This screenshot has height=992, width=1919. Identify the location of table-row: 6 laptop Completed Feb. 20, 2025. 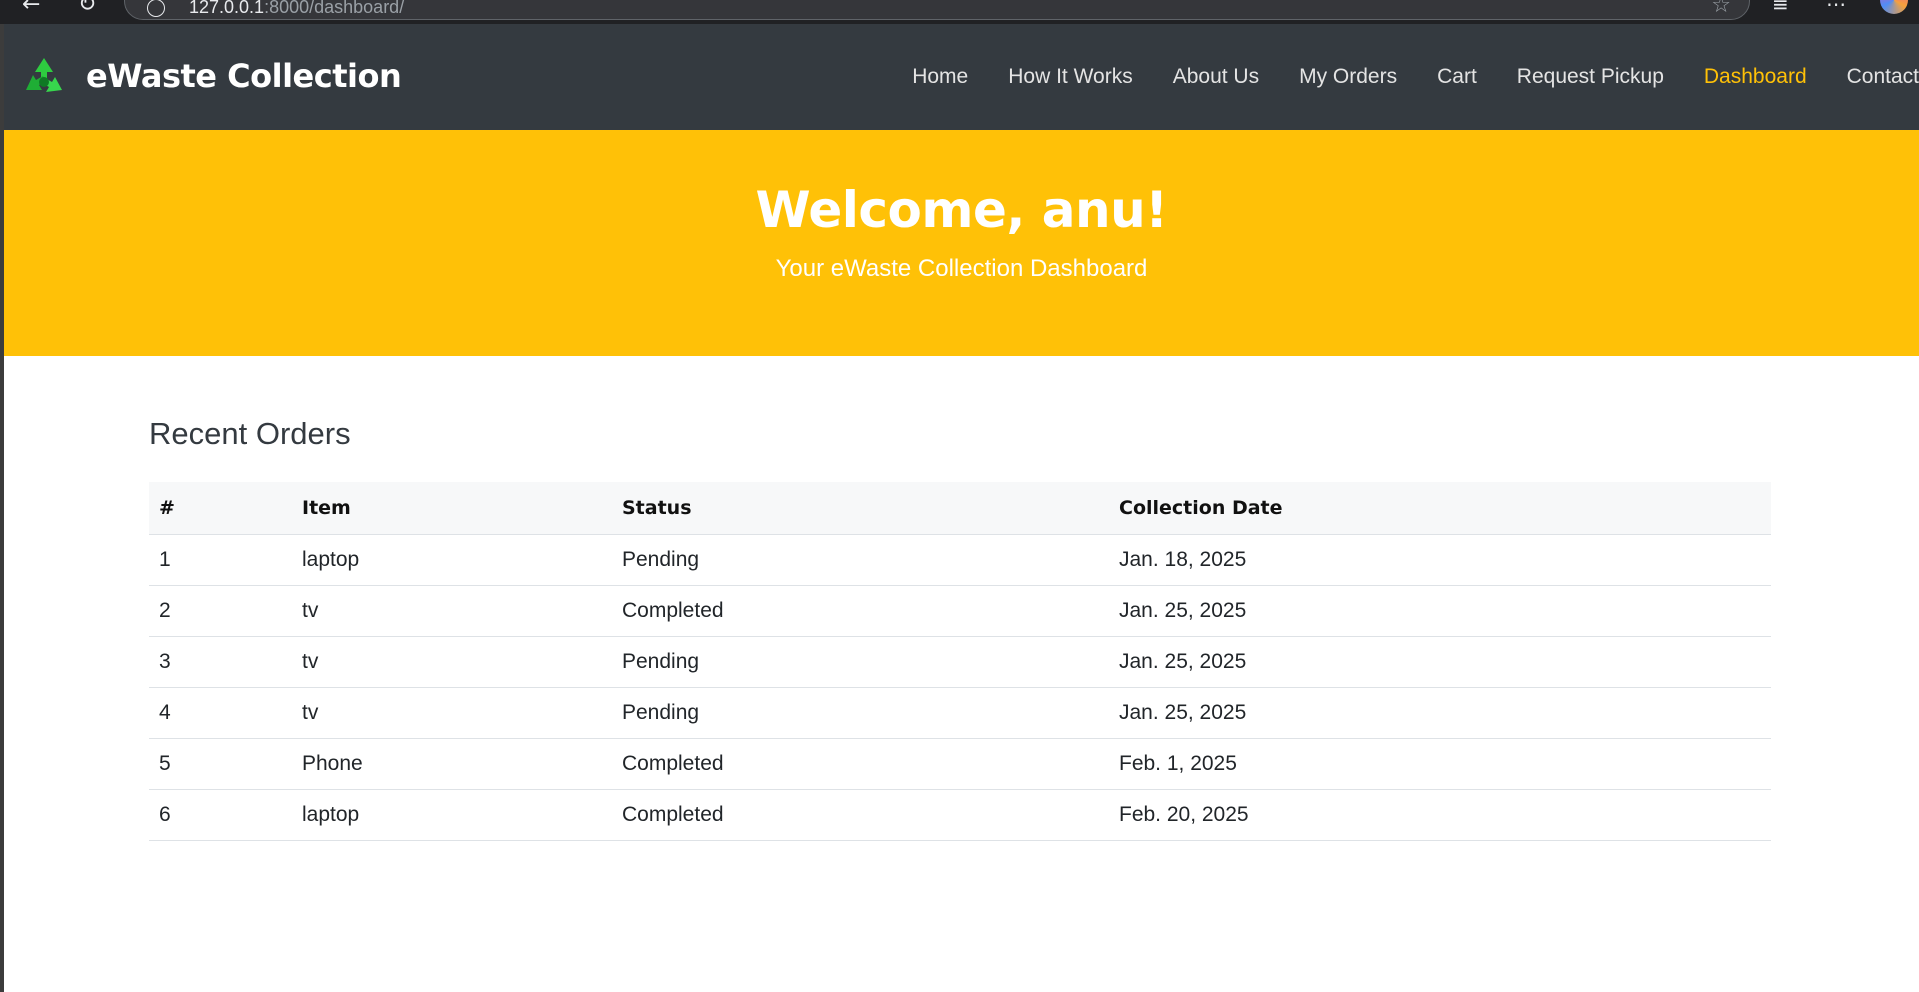
(960, 815).